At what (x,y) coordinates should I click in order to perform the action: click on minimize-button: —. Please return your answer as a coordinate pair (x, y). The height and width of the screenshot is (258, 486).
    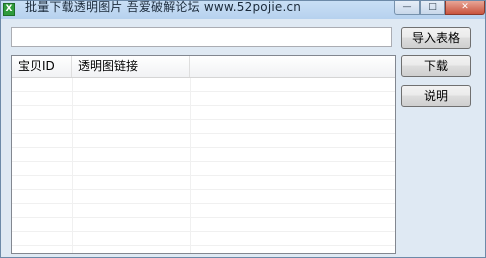
    Looking at the image, I should click on (407, 8).